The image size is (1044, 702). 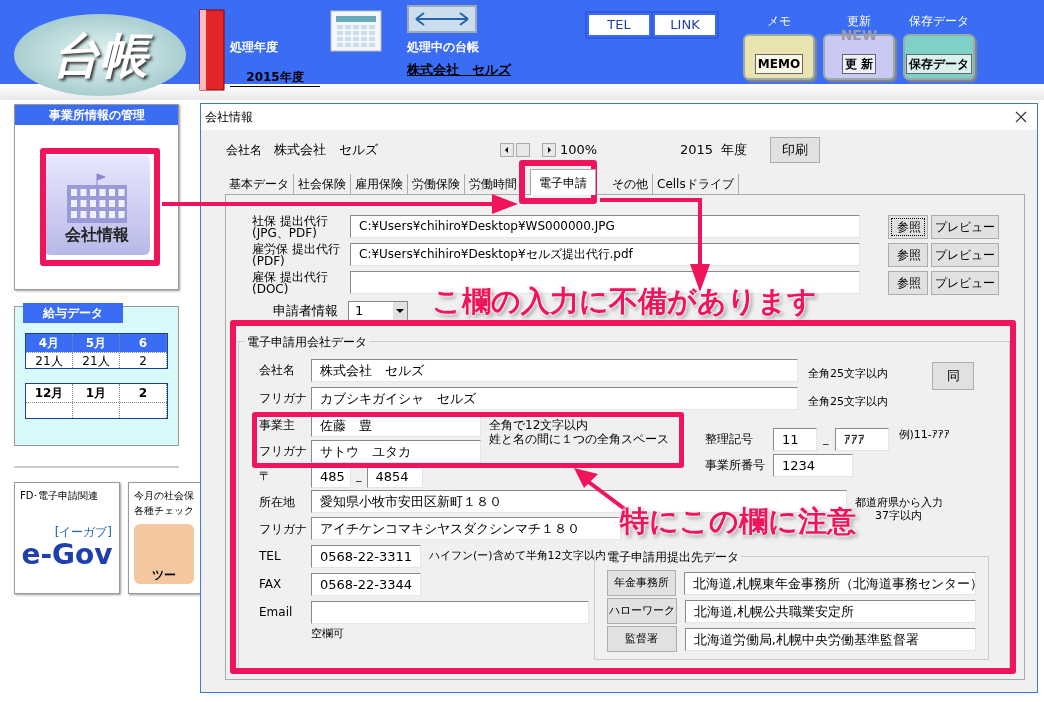 What do you see at coordinates (268, 261) in the screenshot?
I see `file-label-sub: (PDF)` at bounding box center [268, 261].